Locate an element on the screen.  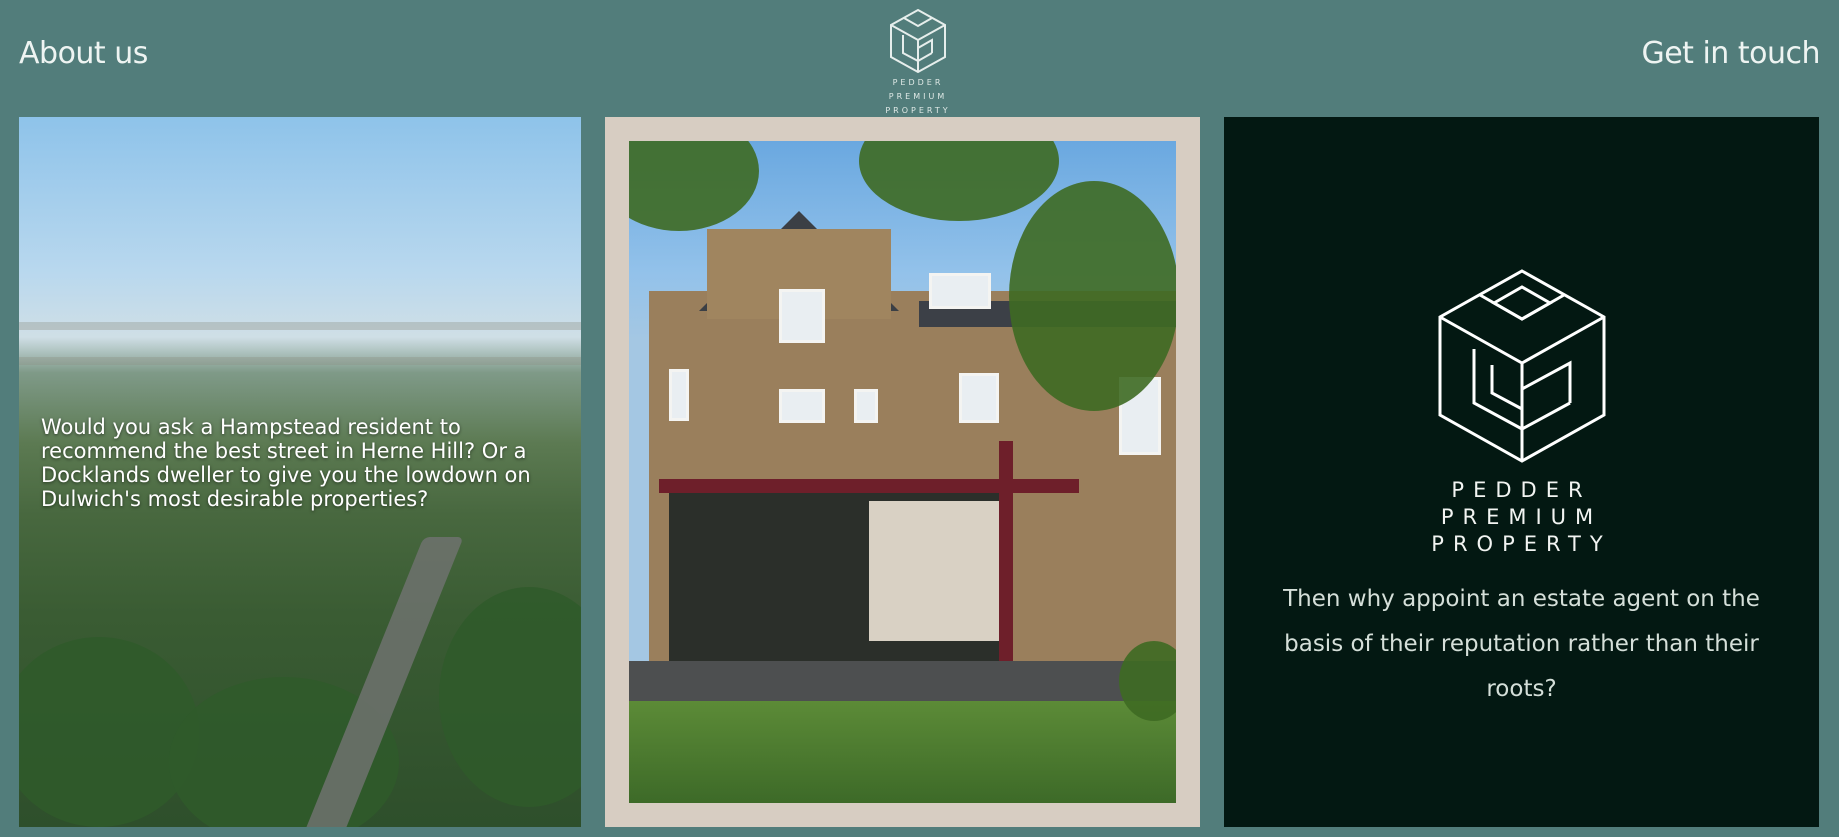
logo-wordmark-line1: PEDDER is located at coordinates (918, 82).